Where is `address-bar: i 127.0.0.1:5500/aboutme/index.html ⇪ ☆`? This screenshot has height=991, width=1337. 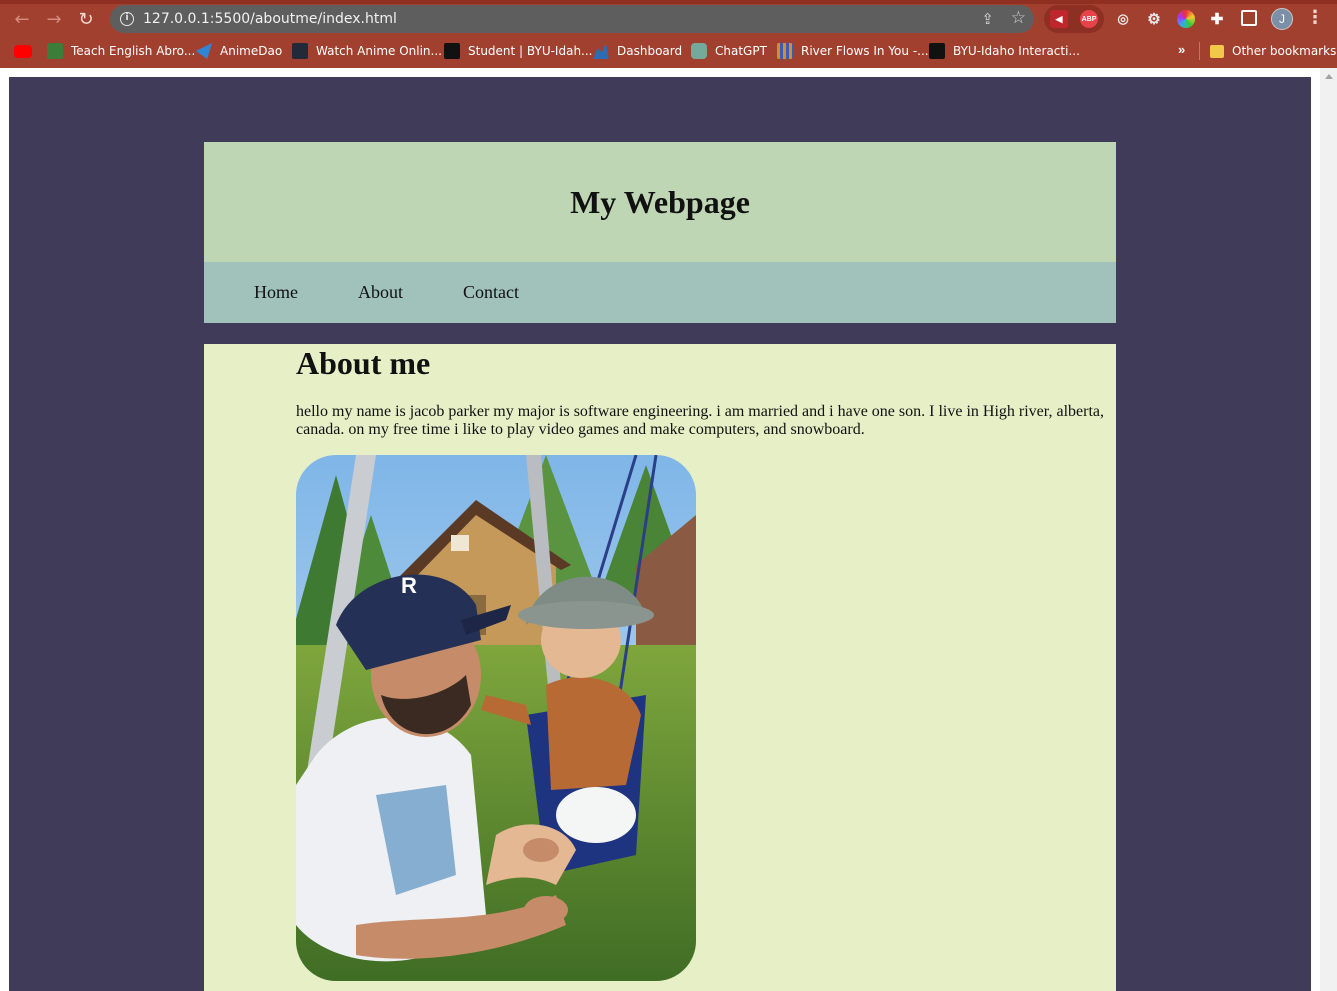 address-bar: i 127.0.0.1:5500/aboutme/index.html ⇪ ☆ is located at coordinates (572, 19).